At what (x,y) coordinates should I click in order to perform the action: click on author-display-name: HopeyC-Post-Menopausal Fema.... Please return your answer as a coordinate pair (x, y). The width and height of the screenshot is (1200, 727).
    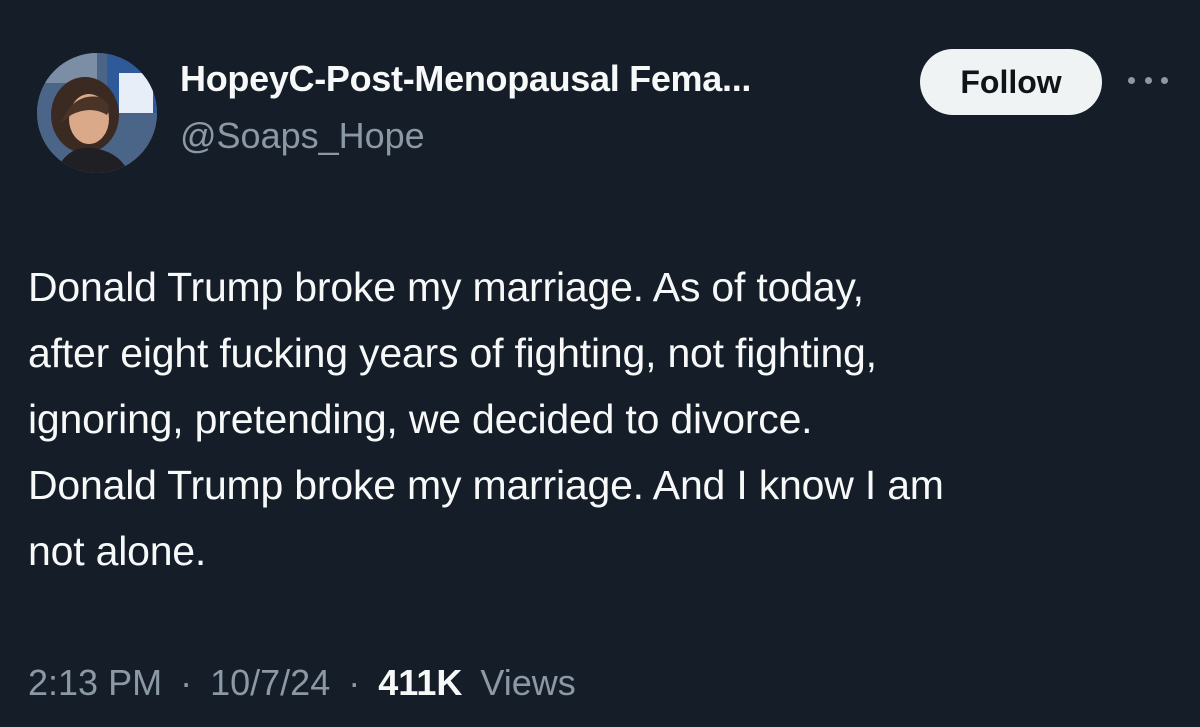
    Looking at the image, I should click on (465, 79).